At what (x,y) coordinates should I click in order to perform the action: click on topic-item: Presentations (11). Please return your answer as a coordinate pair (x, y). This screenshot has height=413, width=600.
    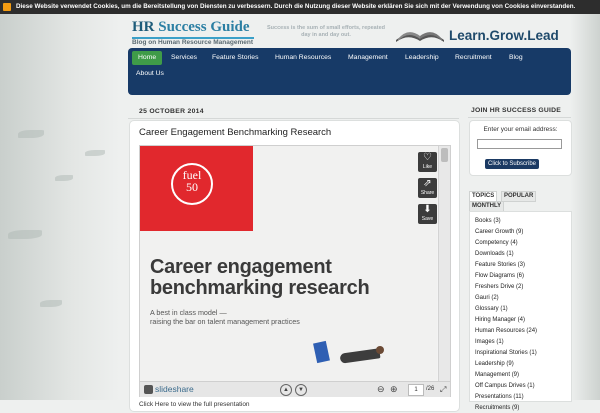
    Looking at the image, I should click on (499, 397).